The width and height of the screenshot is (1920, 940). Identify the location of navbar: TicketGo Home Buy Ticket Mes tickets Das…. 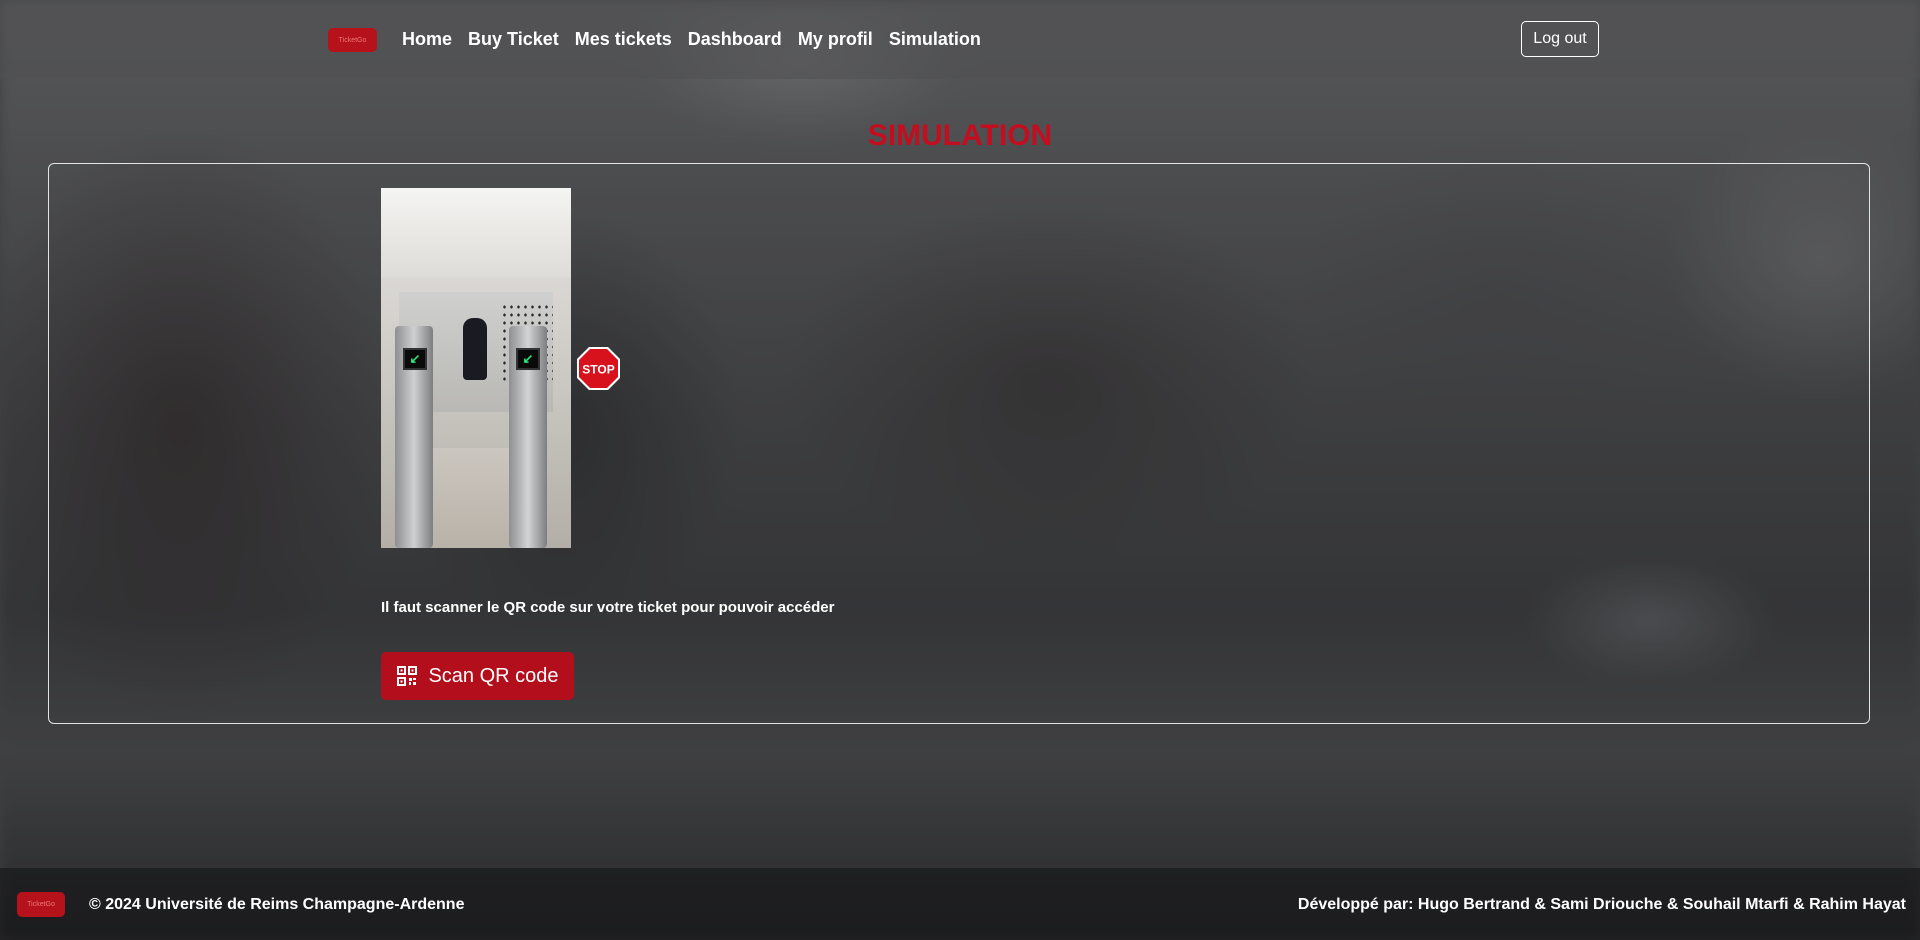
(960, 39).